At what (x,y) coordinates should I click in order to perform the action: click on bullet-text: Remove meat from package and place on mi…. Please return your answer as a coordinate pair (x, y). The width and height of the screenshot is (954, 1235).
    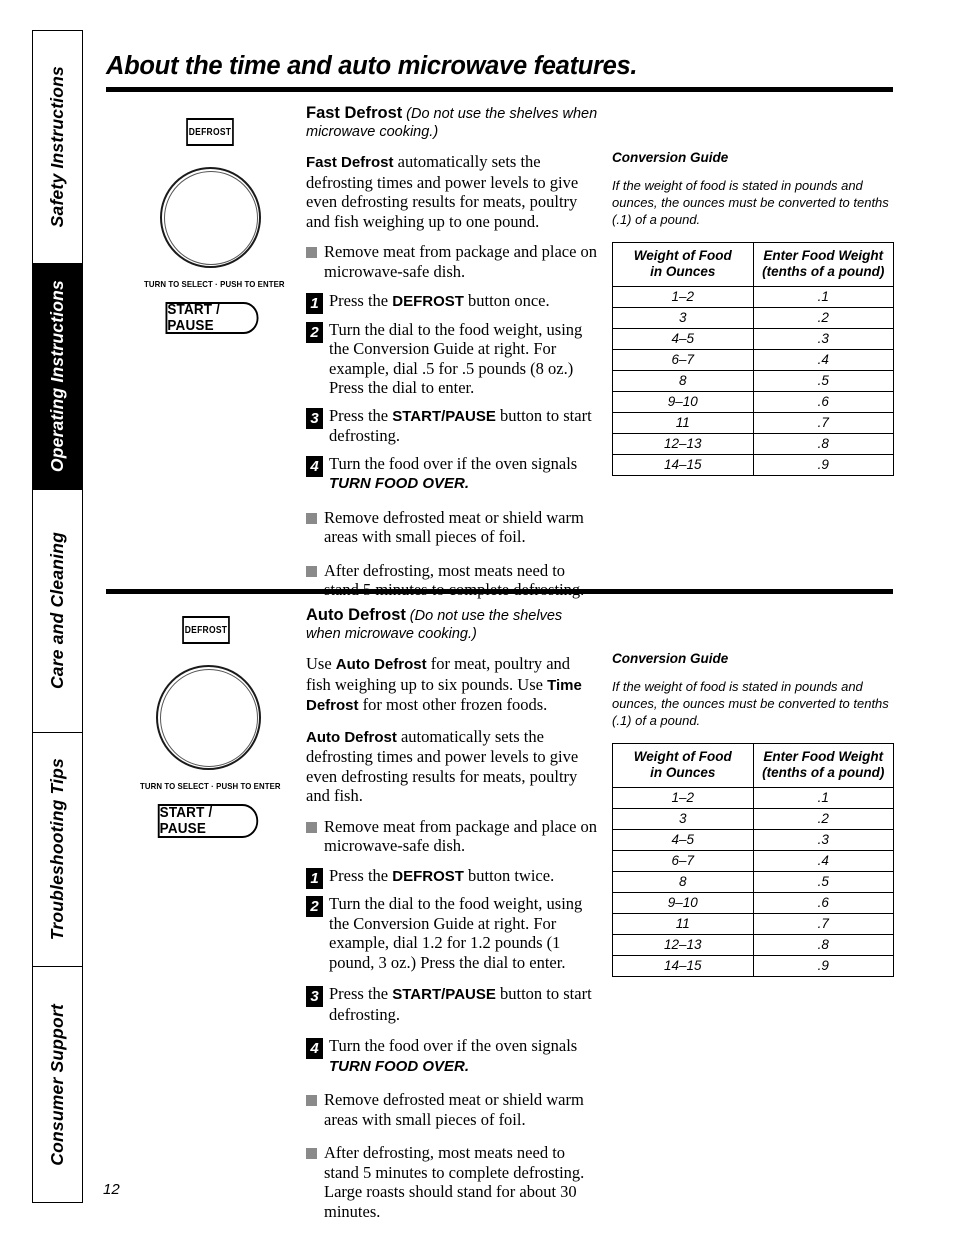
    Looking at the image, I should click on (461, 836).